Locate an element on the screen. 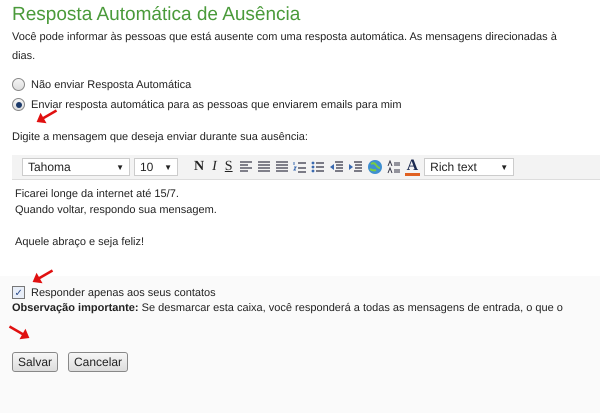  description-text: dias. is located at coordinates (24, 56).